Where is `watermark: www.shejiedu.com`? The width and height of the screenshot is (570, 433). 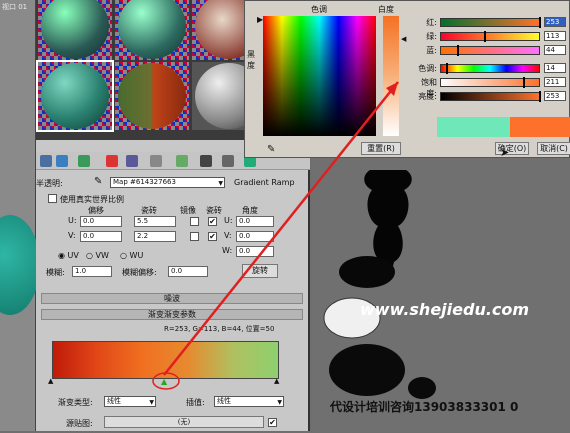
watermark: www.shejiedu.com is located at coordinates (445, 309).